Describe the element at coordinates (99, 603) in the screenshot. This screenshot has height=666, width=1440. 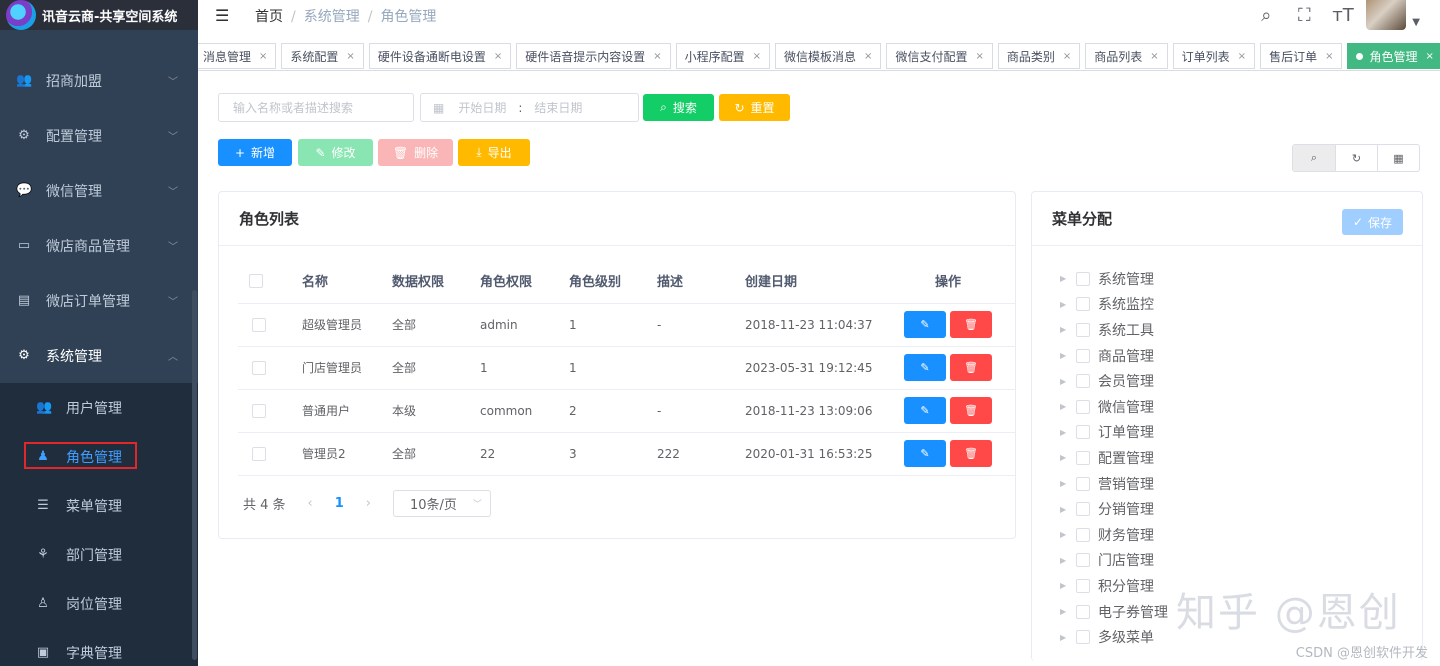
I see `sidebar-item-posts: ♙ 岗位管理` at that location.